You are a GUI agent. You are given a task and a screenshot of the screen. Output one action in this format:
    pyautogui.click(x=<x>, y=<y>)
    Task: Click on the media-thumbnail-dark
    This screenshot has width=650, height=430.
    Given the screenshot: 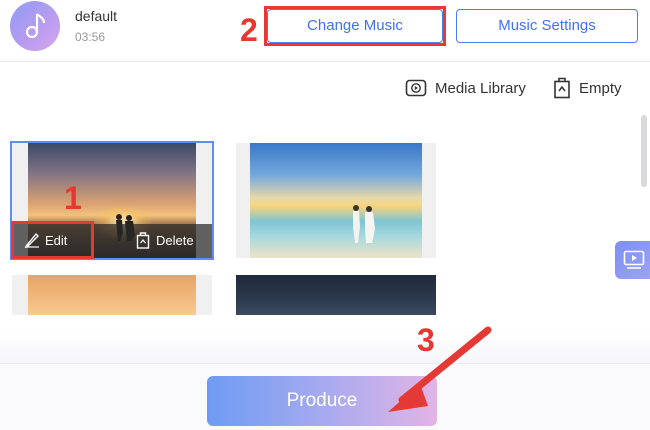 What is the action you would take?
    pyautogui.click(x=336, y=295)
    